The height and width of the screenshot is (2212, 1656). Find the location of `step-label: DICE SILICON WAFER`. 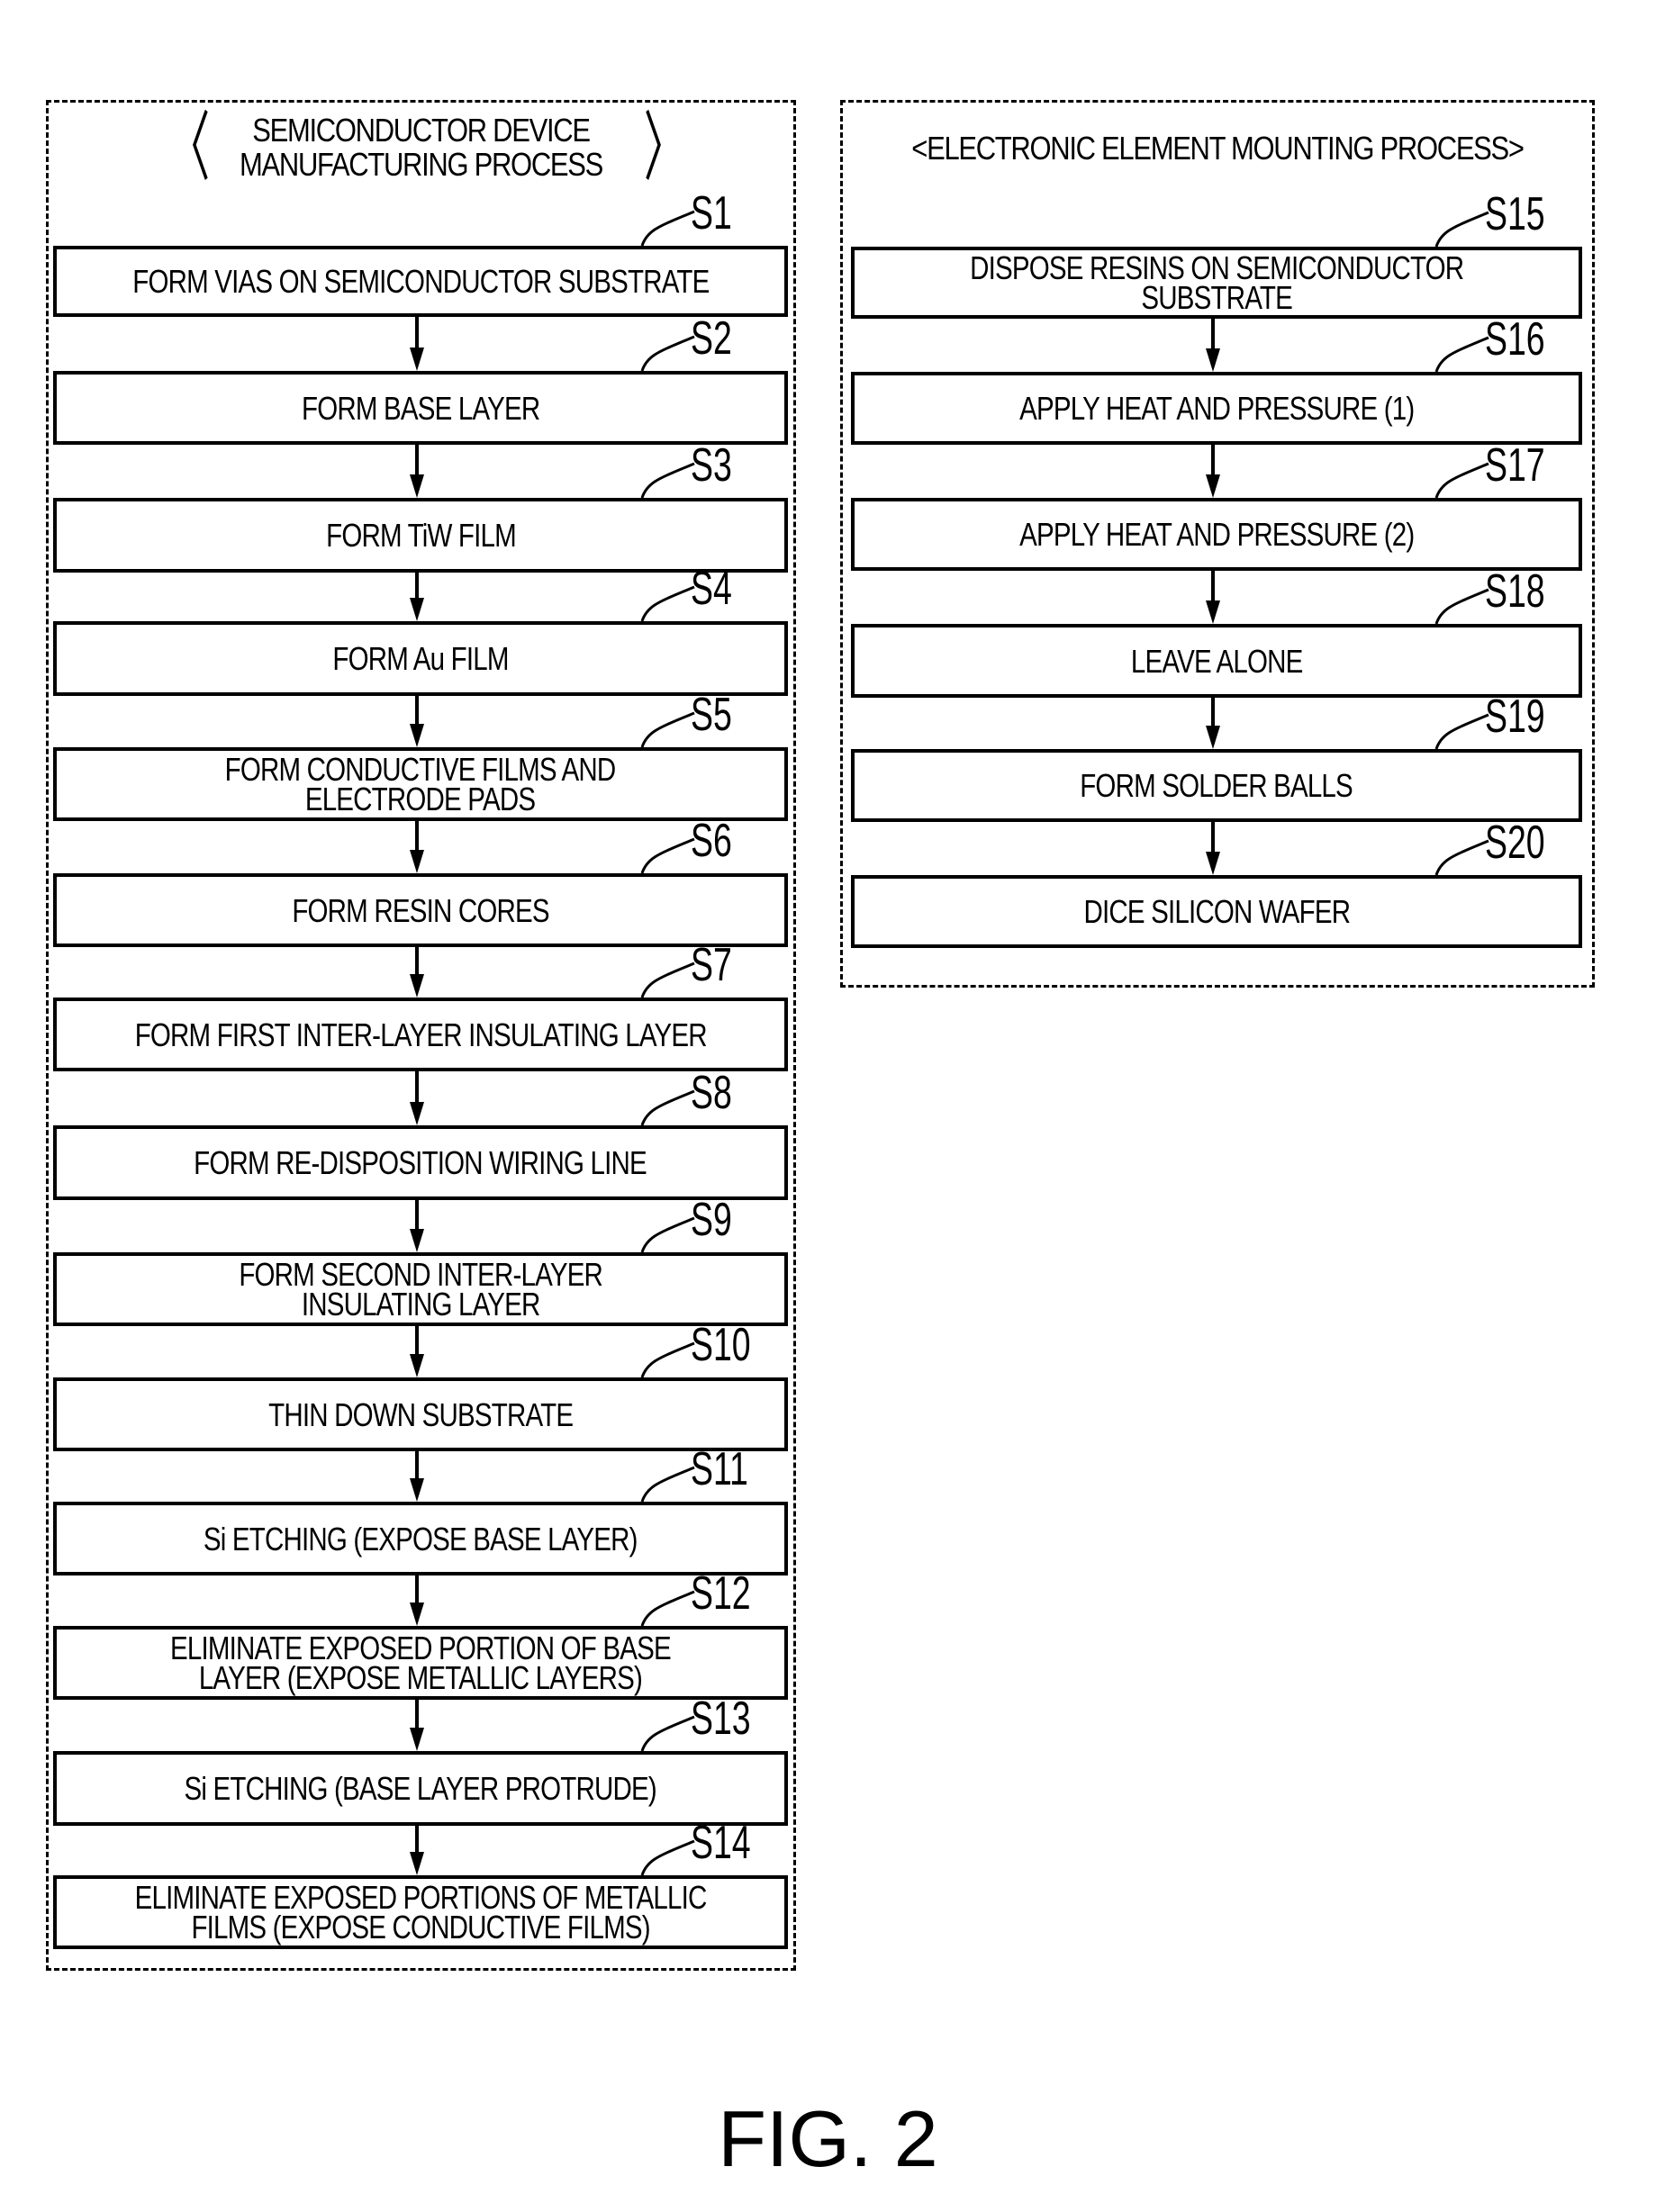

step-label: DICE SILICON WAFER is located at coordinates (1217, 911).